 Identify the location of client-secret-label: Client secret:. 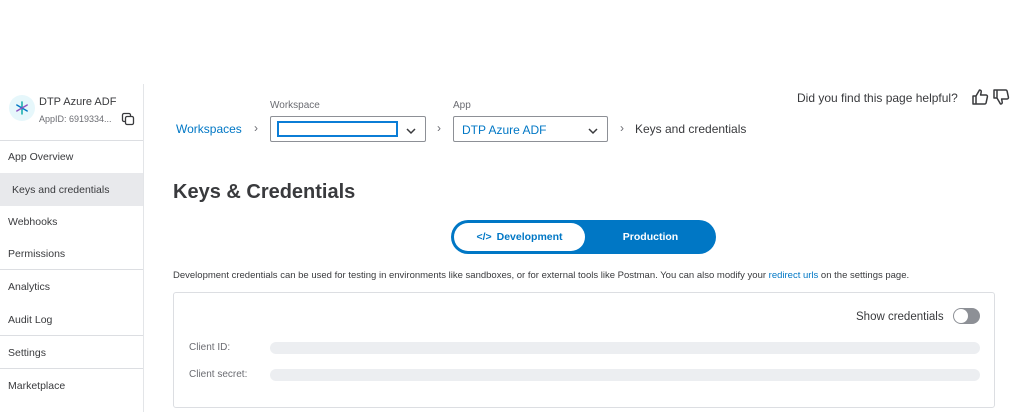
(218, 374).